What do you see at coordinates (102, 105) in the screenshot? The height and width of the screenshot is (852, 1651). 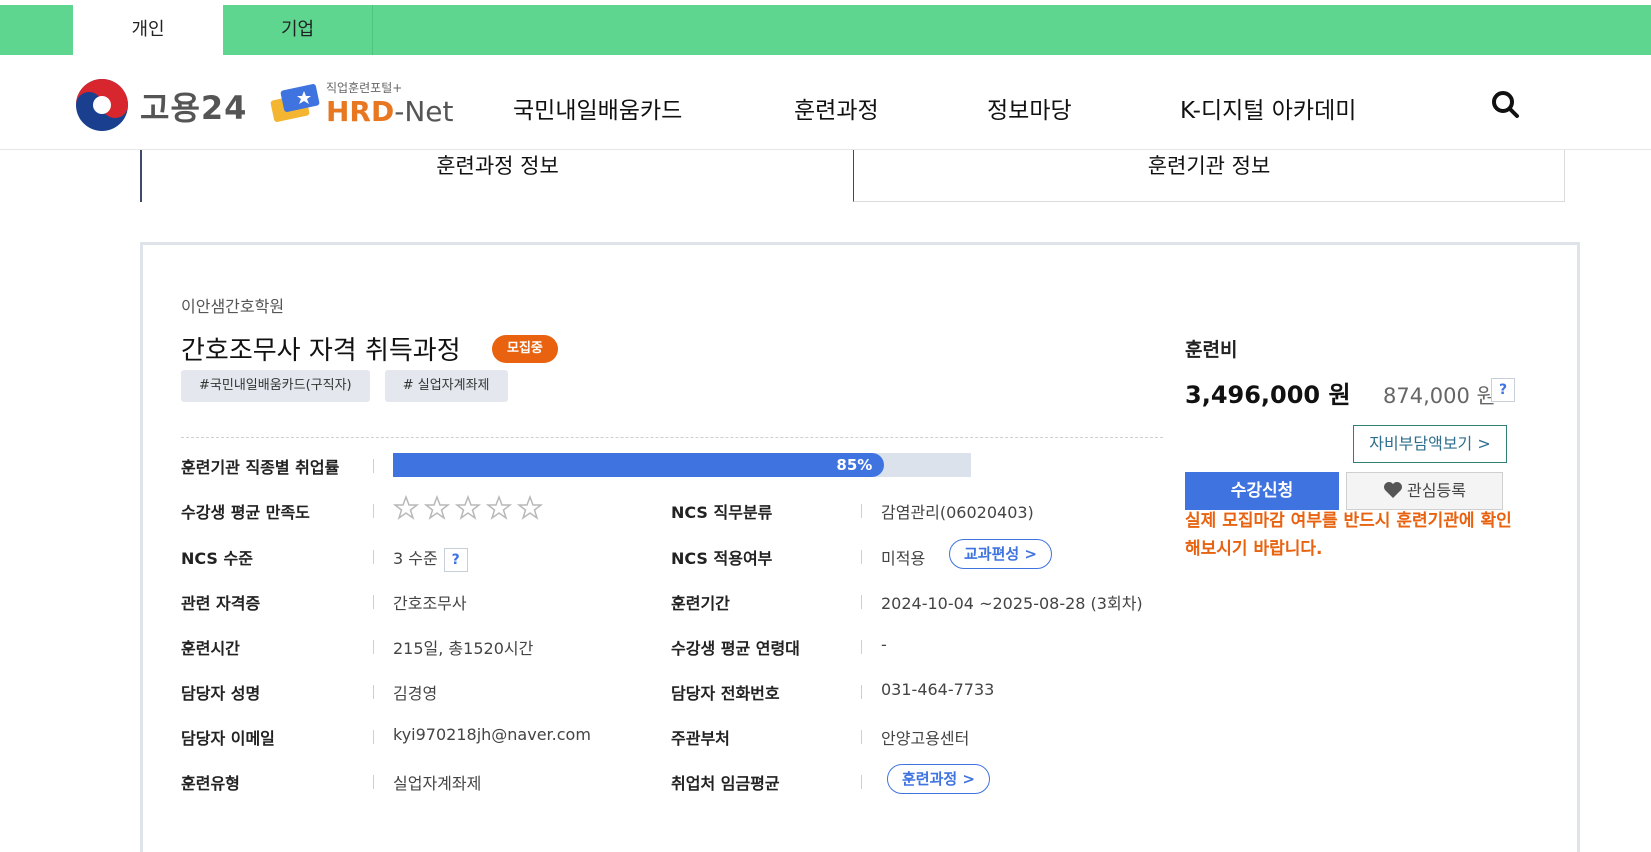 I see `goyong24-logo-icon` at bounding box center [102, 105].